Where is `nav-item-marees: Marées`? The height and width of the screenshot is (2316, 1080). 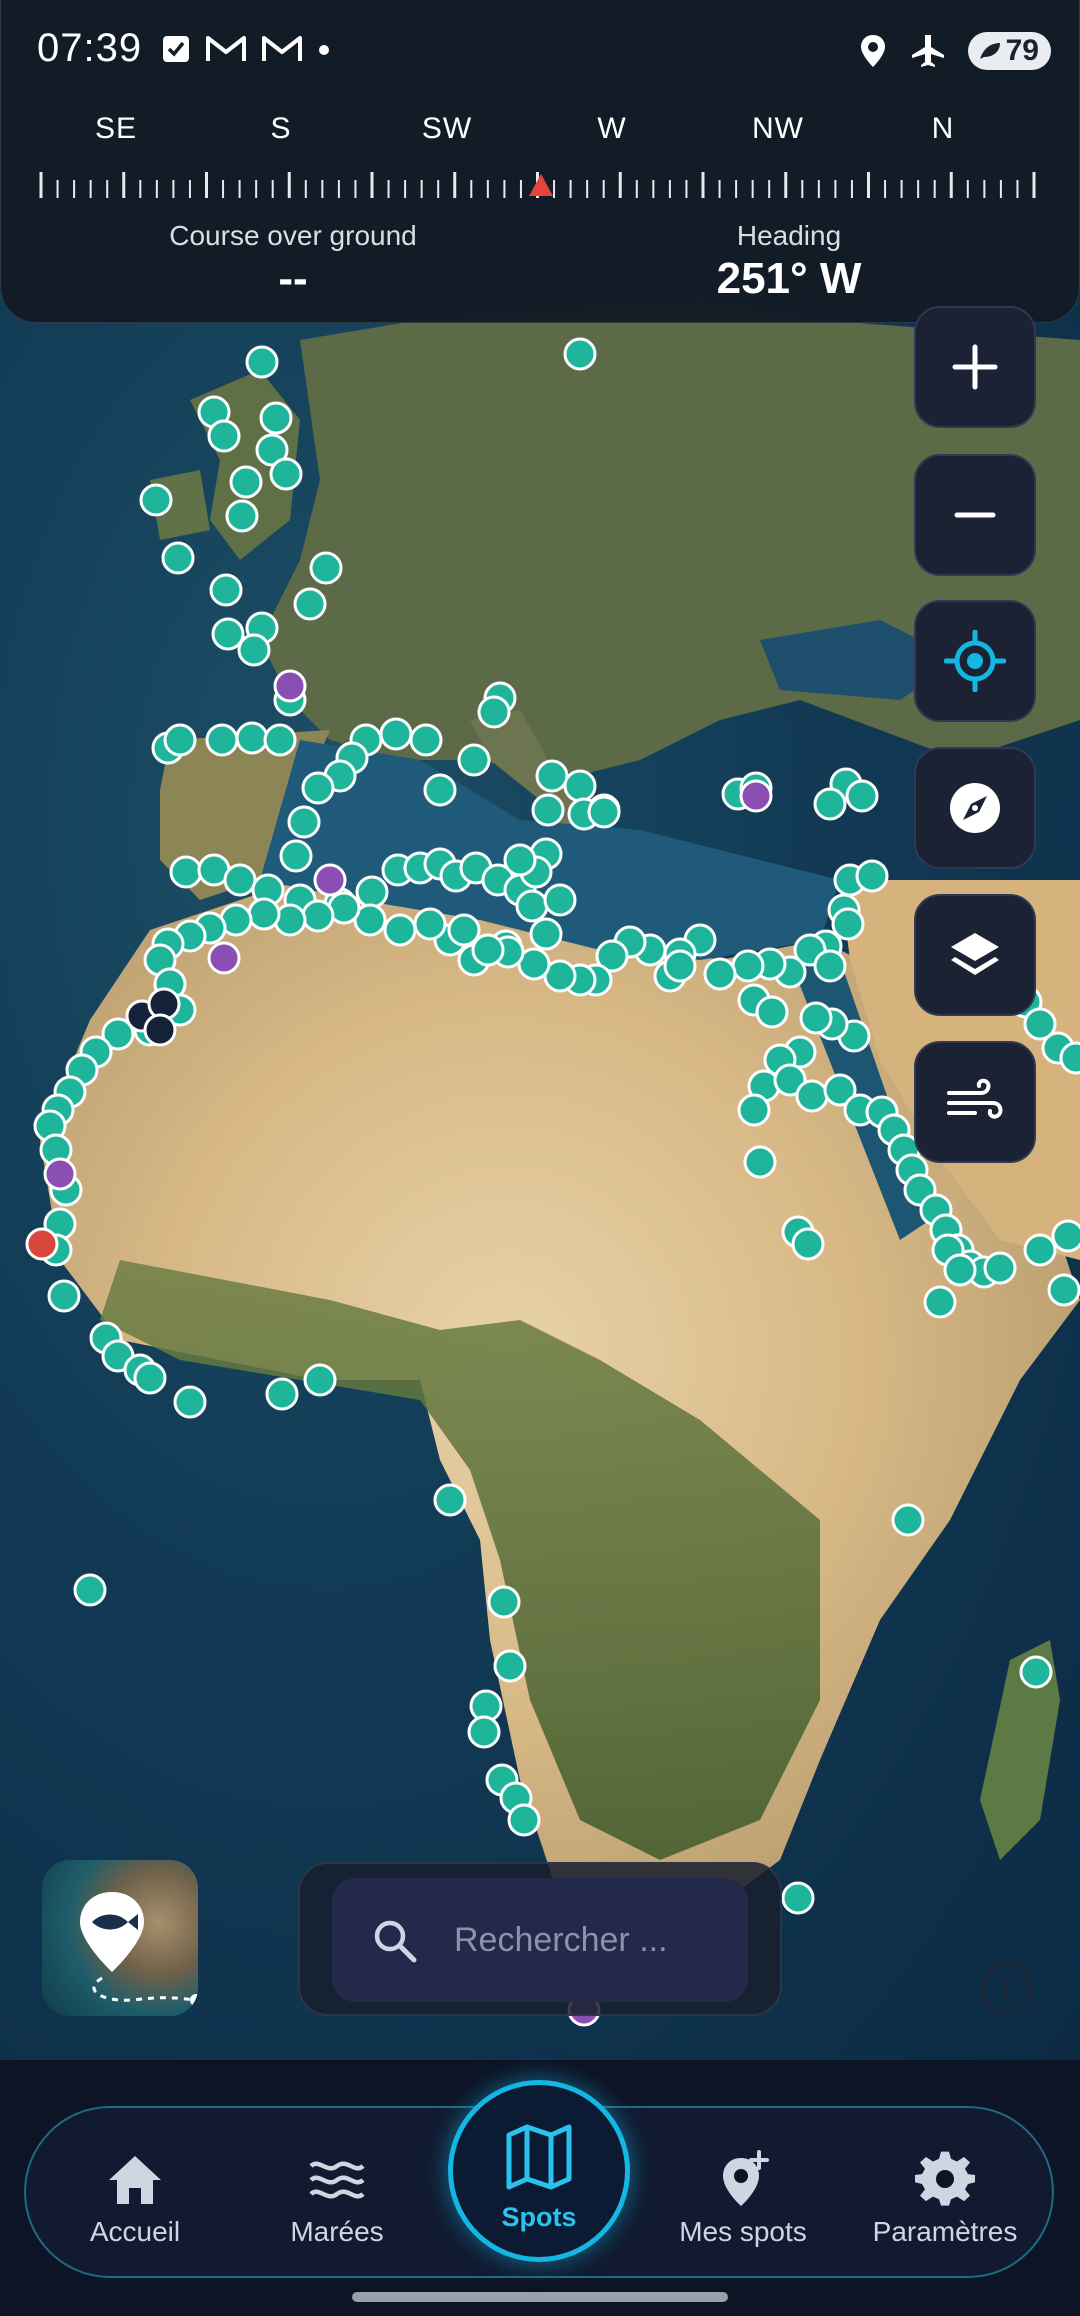
nav-item-marees: Marées is located at coordinates (337, 2199).